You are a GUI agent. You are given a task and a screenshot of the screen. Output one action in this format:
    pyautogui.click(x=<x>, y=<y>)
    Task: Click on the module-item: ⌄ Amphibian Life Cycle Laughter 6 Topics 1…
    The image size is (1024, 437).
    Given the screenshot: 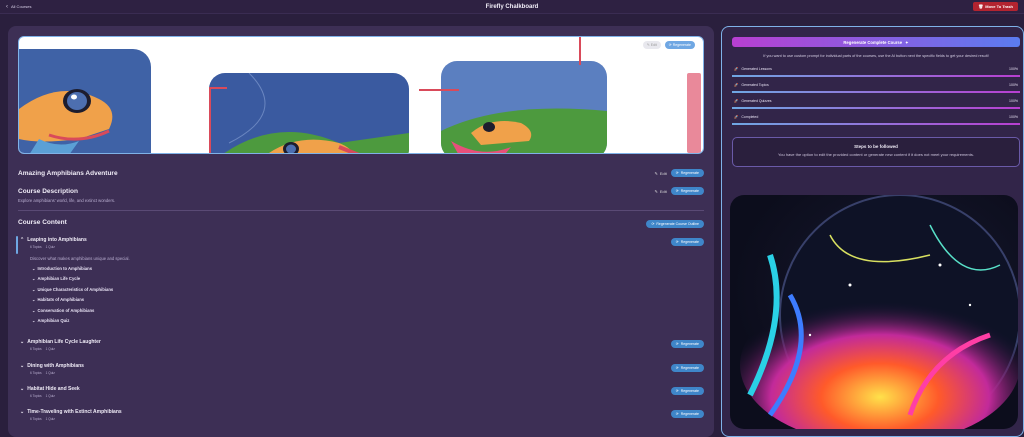 What is the action you would take?
    pyautogui.click(x=60, y=345)
    